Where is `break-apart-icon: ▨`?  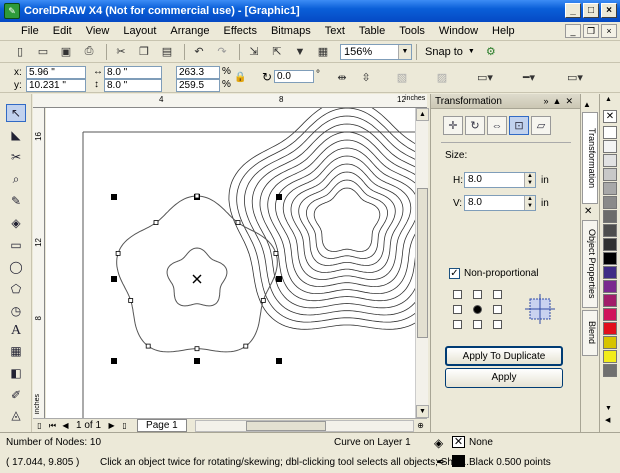
break-apart-icon: ▨ is located at coordinates (442, 77).